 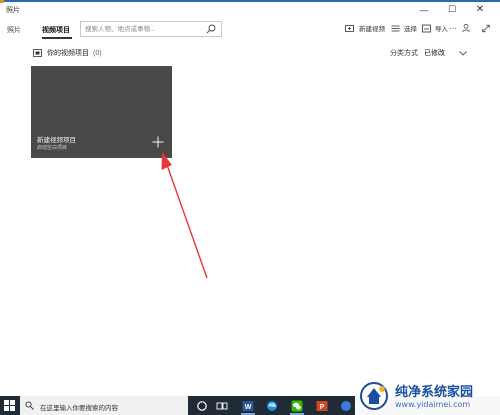 What do you see at coordinates (372, 29) in the screenshot?
I see `new-video-label: 新建视频` at bounding box center [372, 29].